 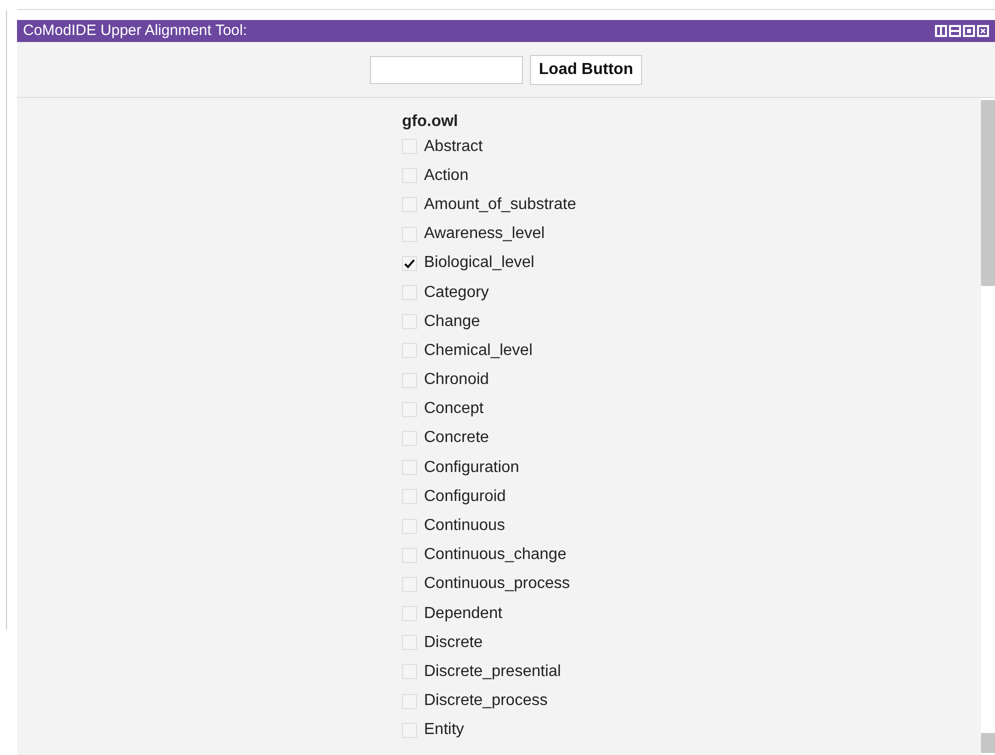 What do you see at coordinates (492, 672) in the screenshot?
I see `class-label: Discrete_presential` at bounding box center [492, 672].